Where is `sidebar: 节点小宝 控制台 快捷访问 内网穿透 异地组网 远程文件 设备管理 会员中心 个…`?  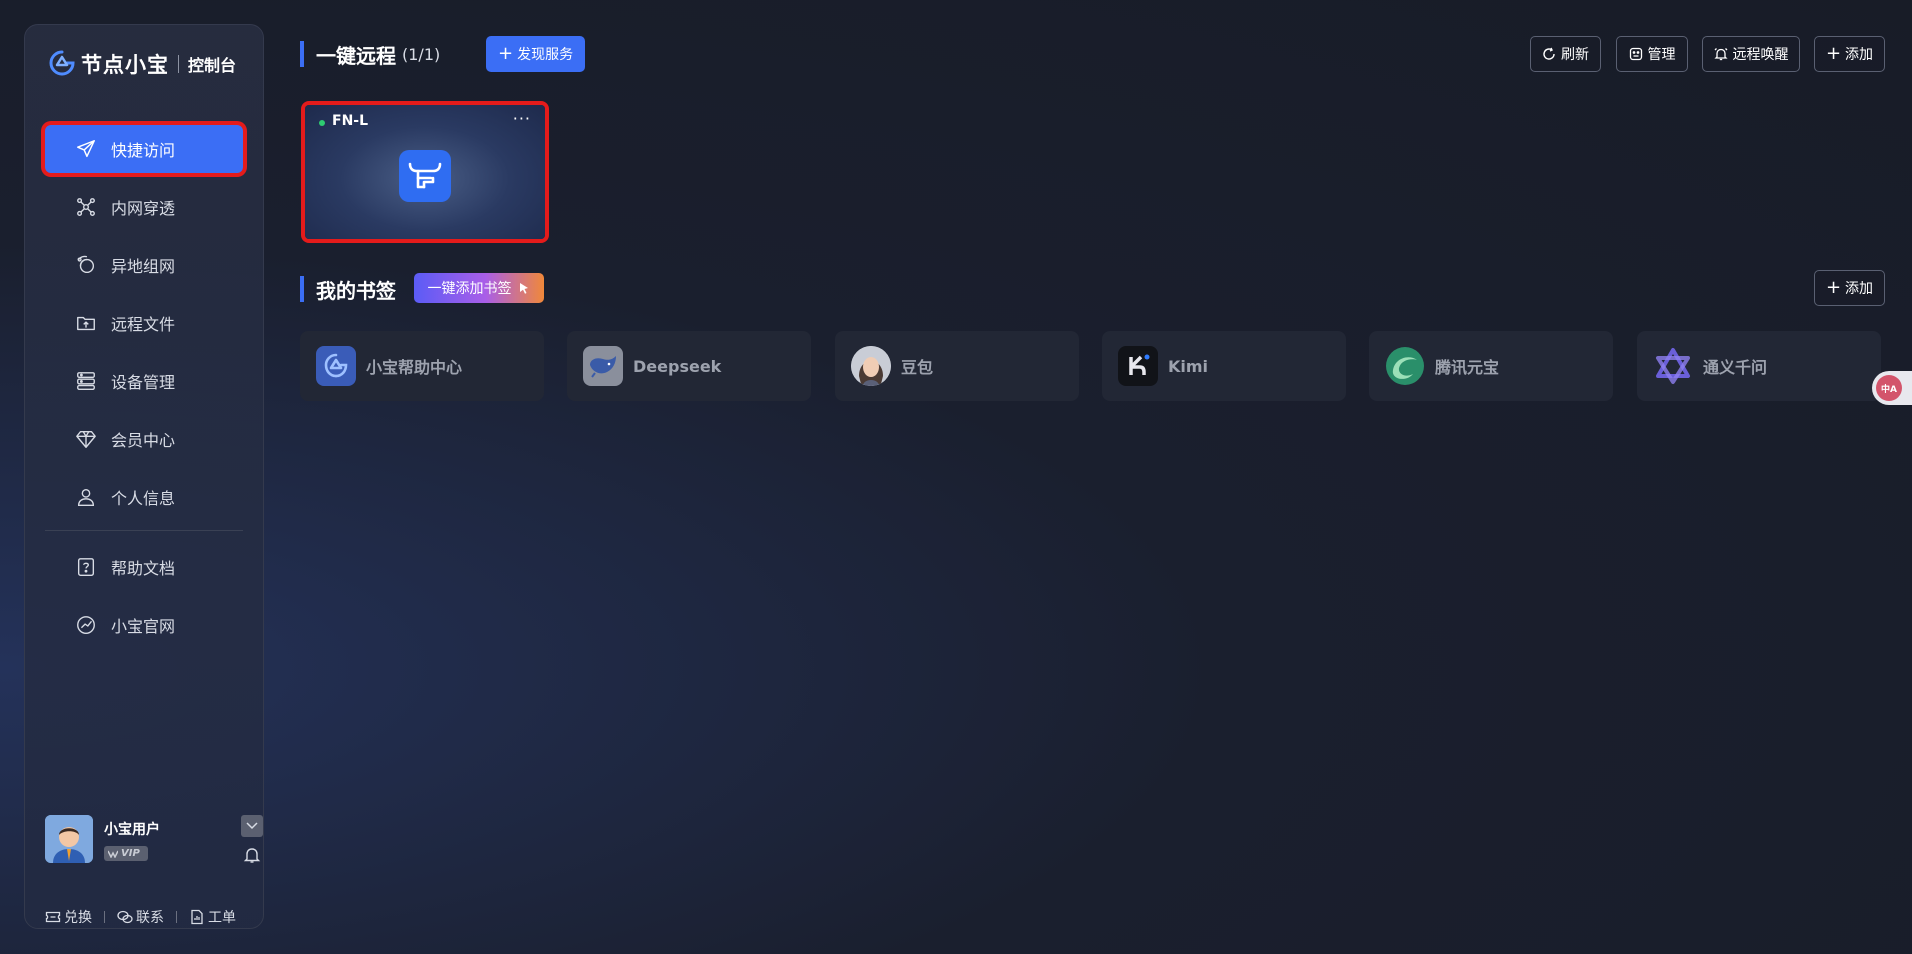 sidebar: 节点小宝 控制台 快捷访问 内网穿透 异地组网 远程文件 设备管理 会员中心 个… is located at coordinates (144, 476).